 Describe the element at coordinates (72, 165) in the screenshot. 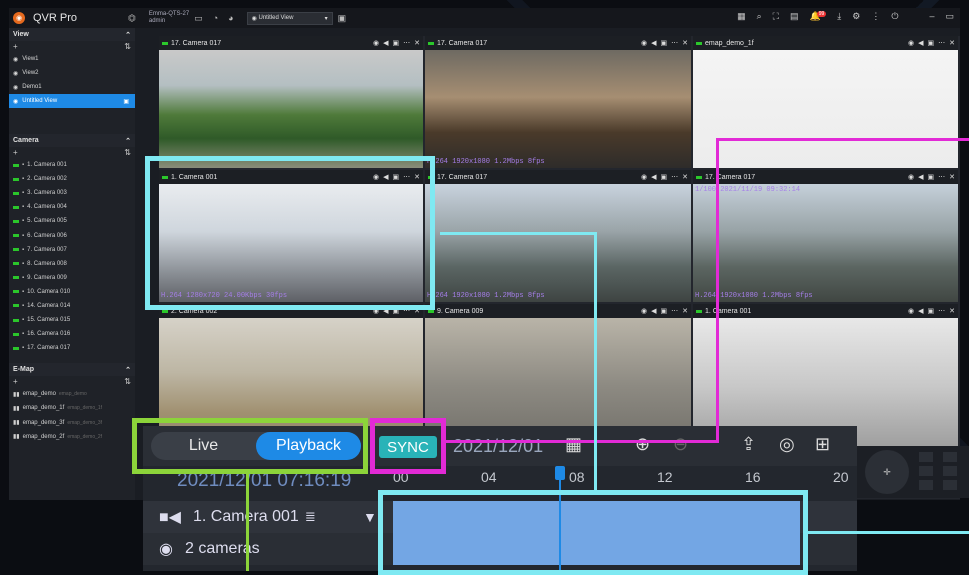

I see `camera-item: ▪ 1. Camera 001` at that location.